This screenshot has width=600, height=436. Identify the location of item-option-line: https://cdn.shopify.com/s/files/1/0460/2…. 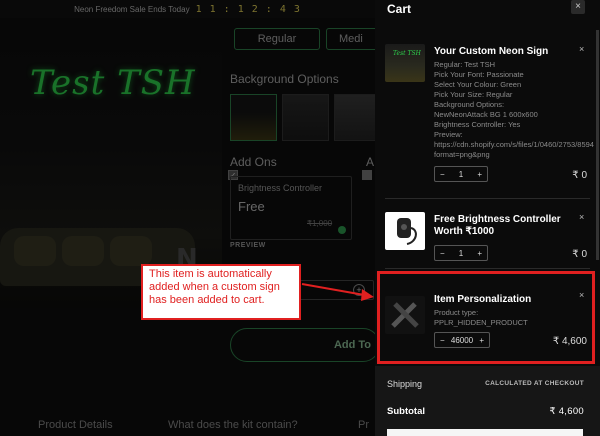
(514, 144).